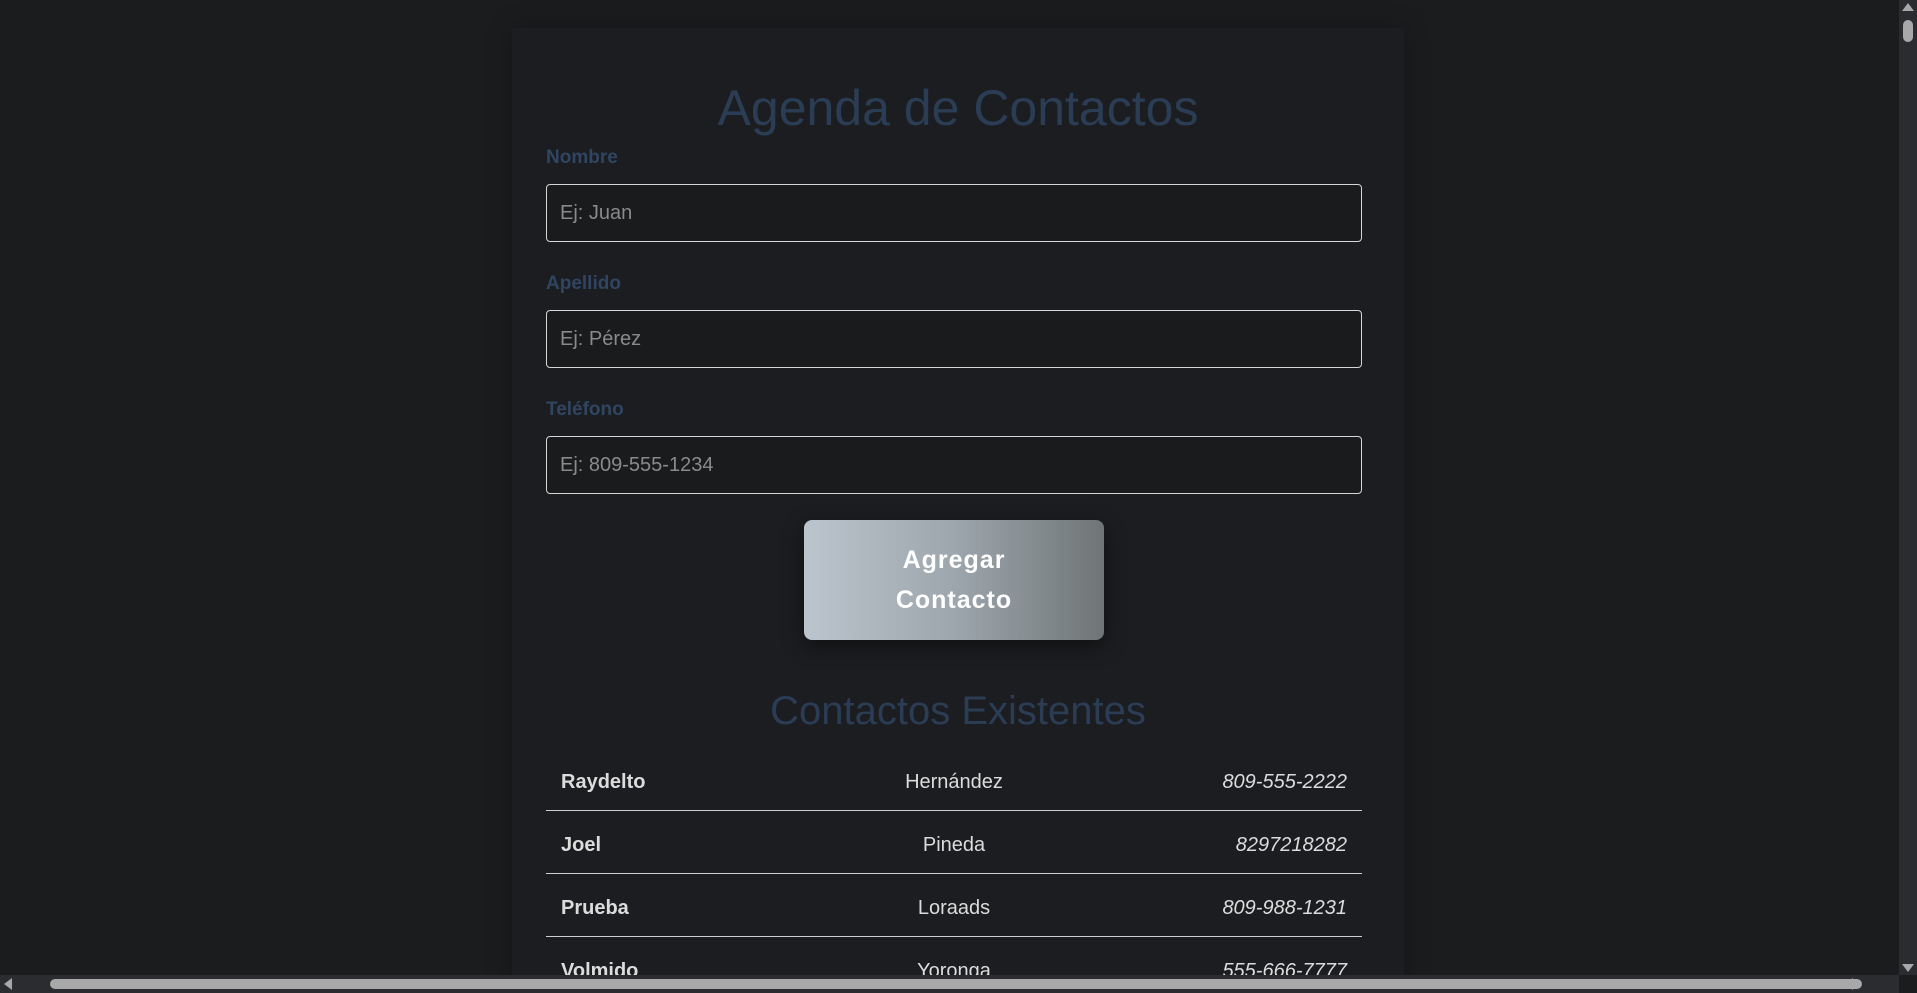  What do you see at coordinates (1908, 984) in the screenshot?
I see `scrollbar-corner` at bounding box center [1908, 984].